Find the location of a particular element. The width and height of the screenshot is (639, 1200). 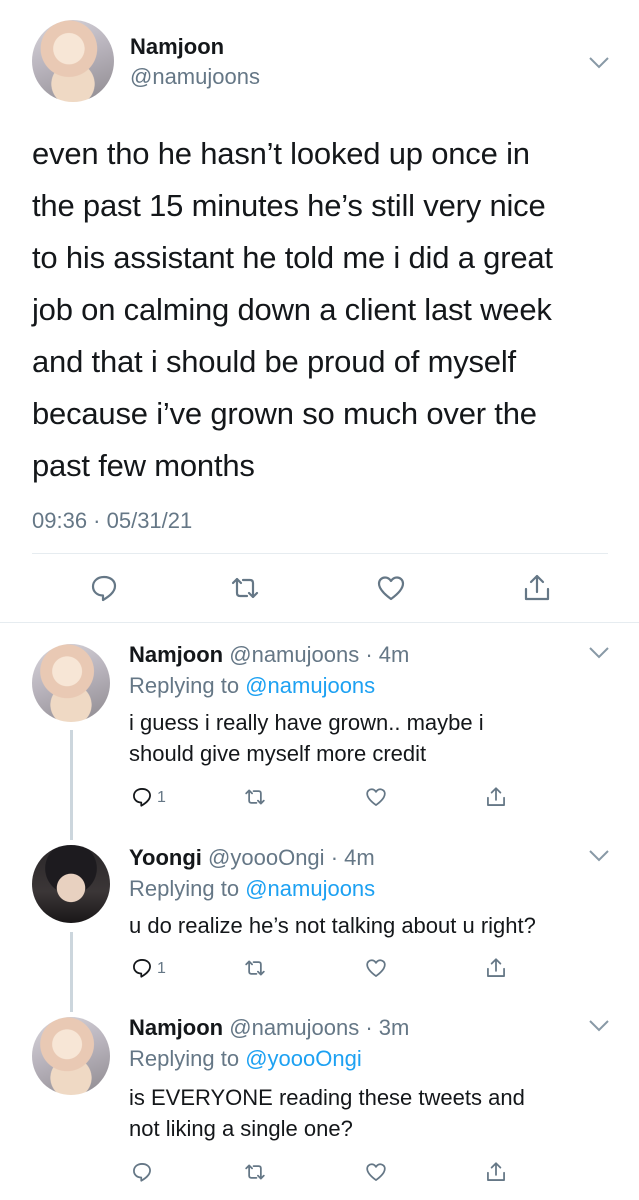

name-line: Namjoon @namujoons · 4m is located at coordinates (269, 655).